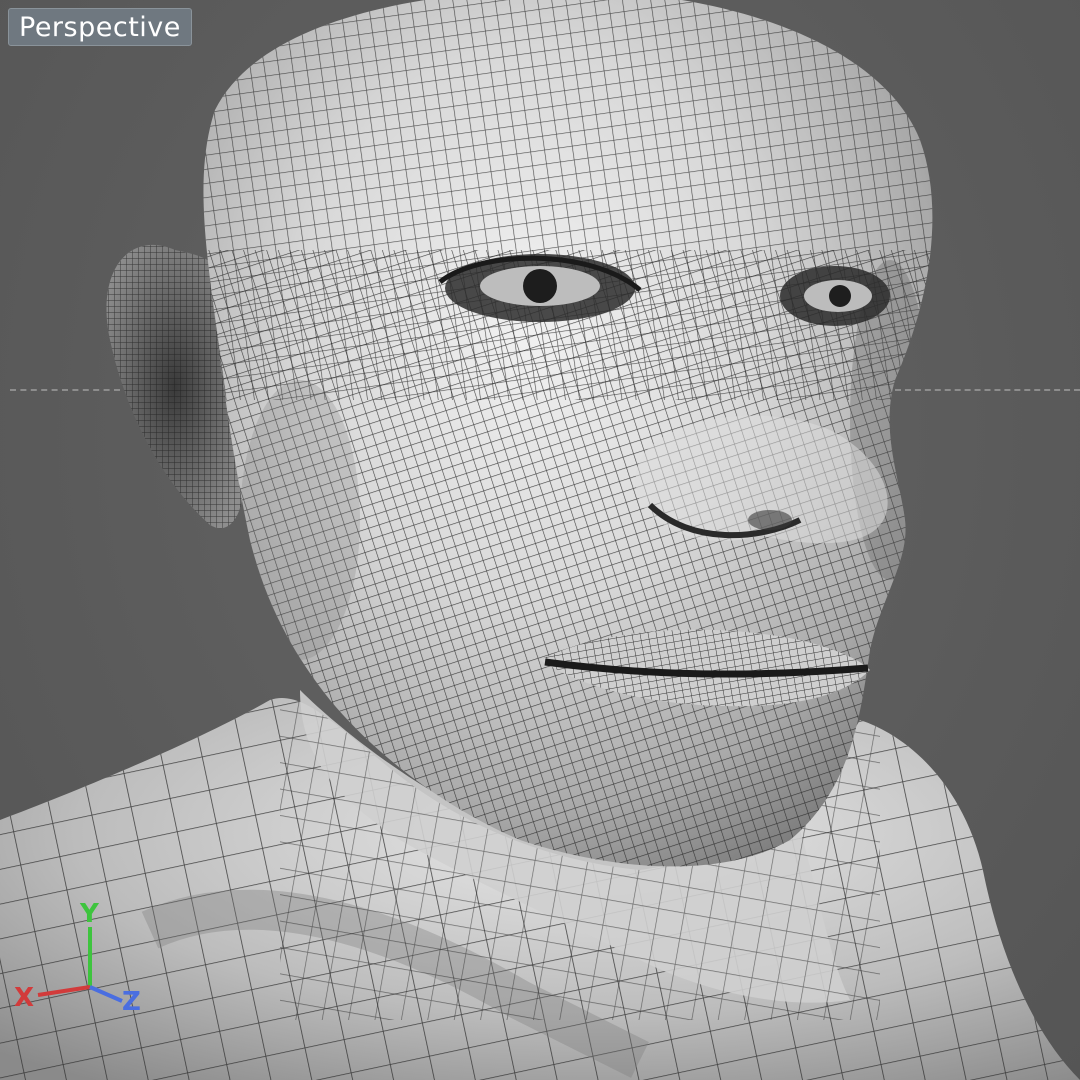 Image resolution: width=1080 pixels, height=1080 pixels. I want to click on horizon-guide-left, so click(65, 390).